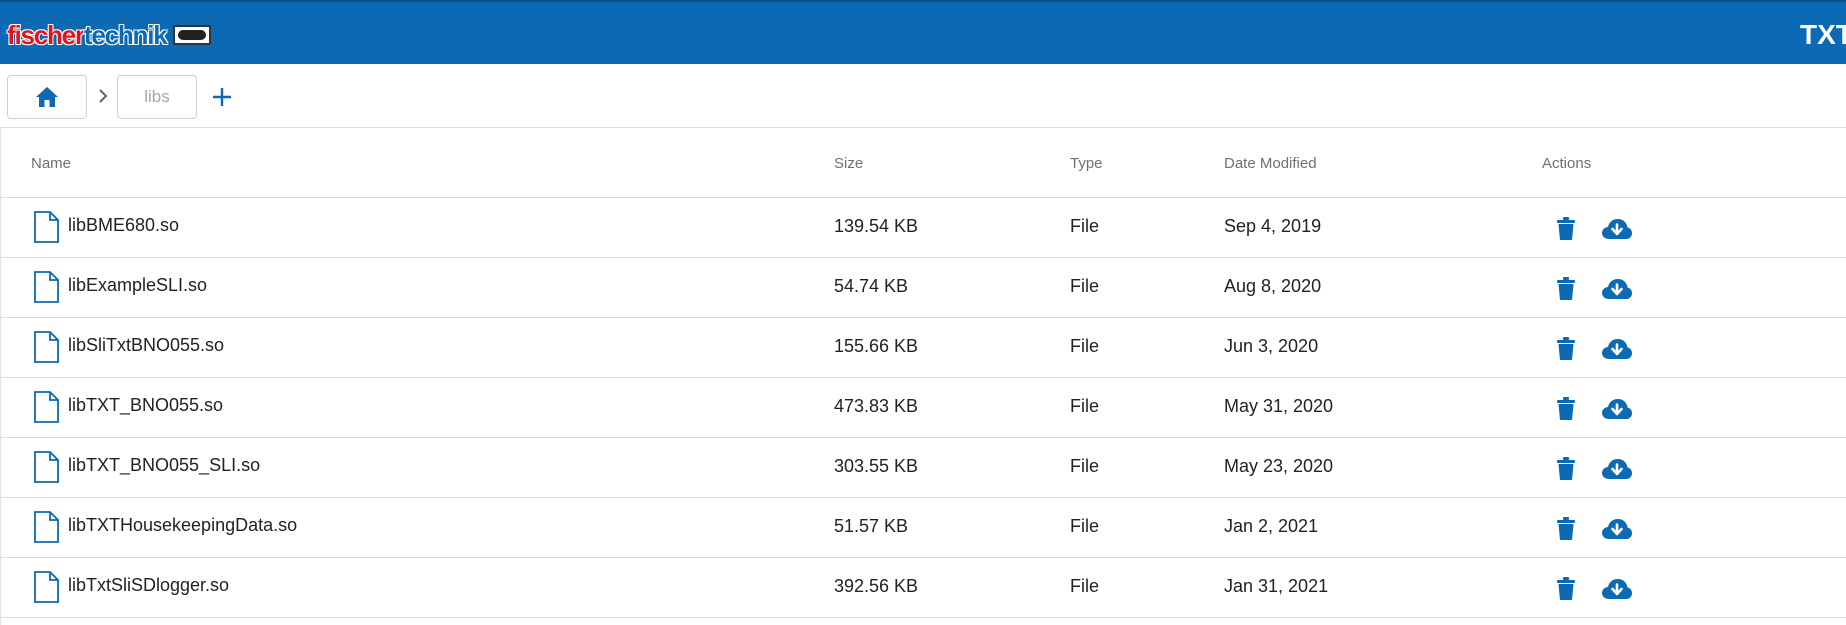 The image size is (1846, 625). What do you see at coordinates (848, 163) in the screenshot?
I see `column-header-size: Size` at bounding box center [848, 163].